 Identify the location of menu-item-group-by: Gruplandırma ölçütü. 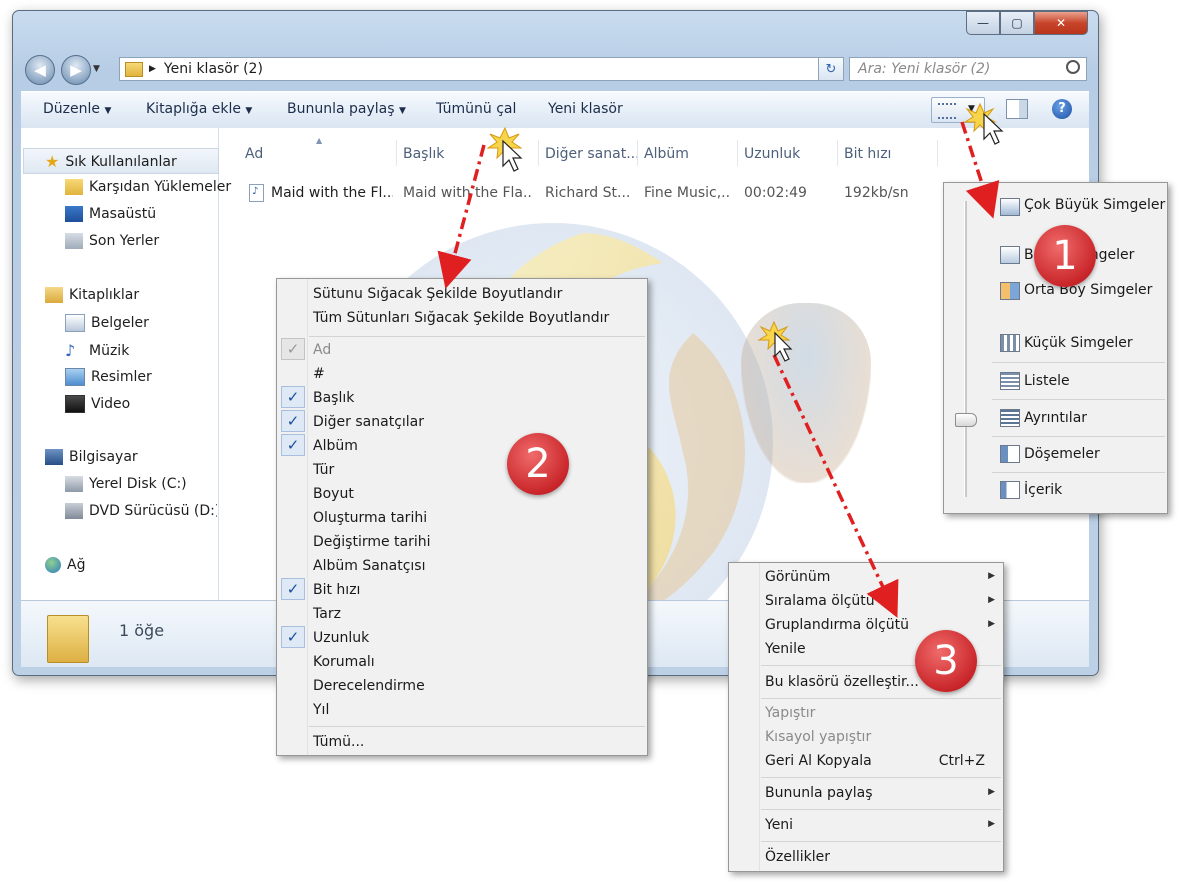
(837, 625).